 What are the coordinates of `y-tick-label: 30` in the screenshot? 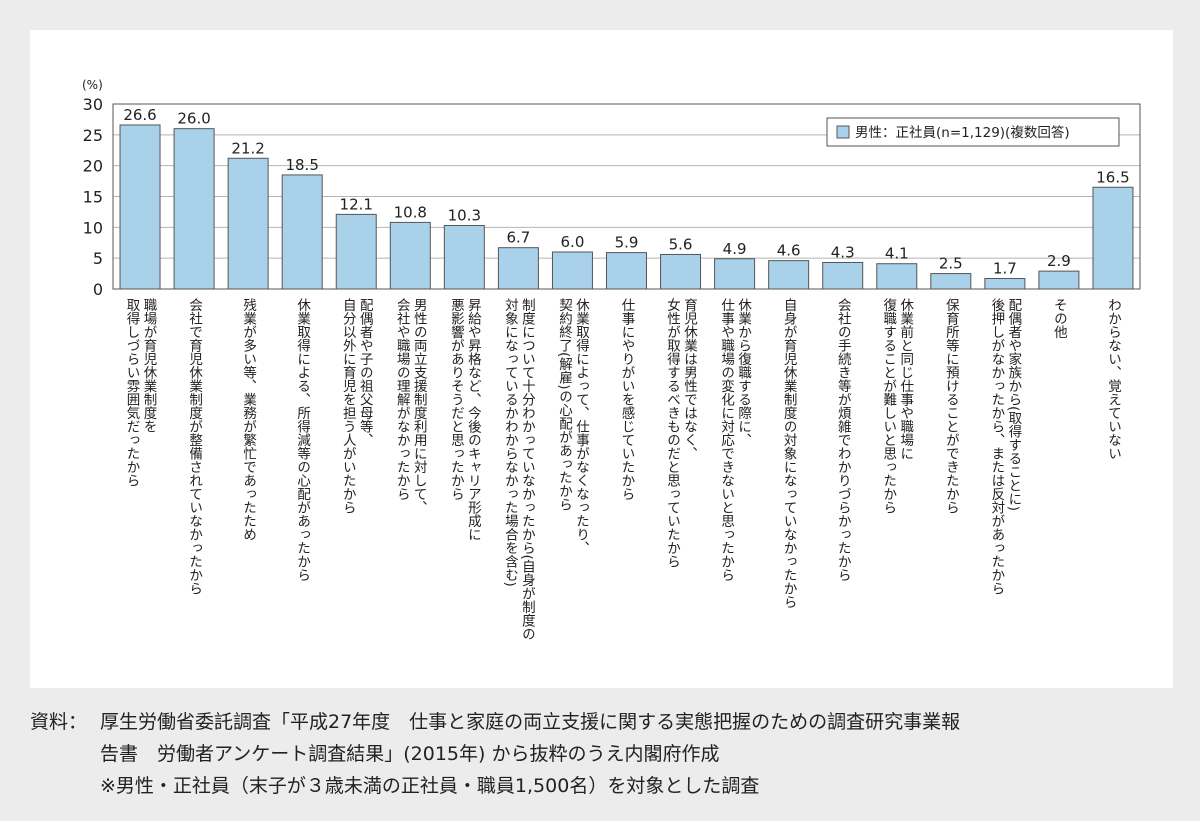 It's located at (93, 104).